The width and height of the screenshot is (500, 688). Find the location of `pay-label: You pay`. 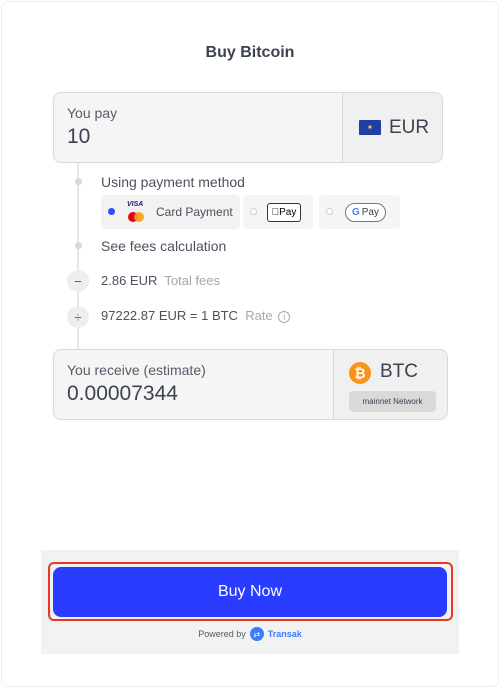

pay-label: You pay is located at coordinates (92, 113).